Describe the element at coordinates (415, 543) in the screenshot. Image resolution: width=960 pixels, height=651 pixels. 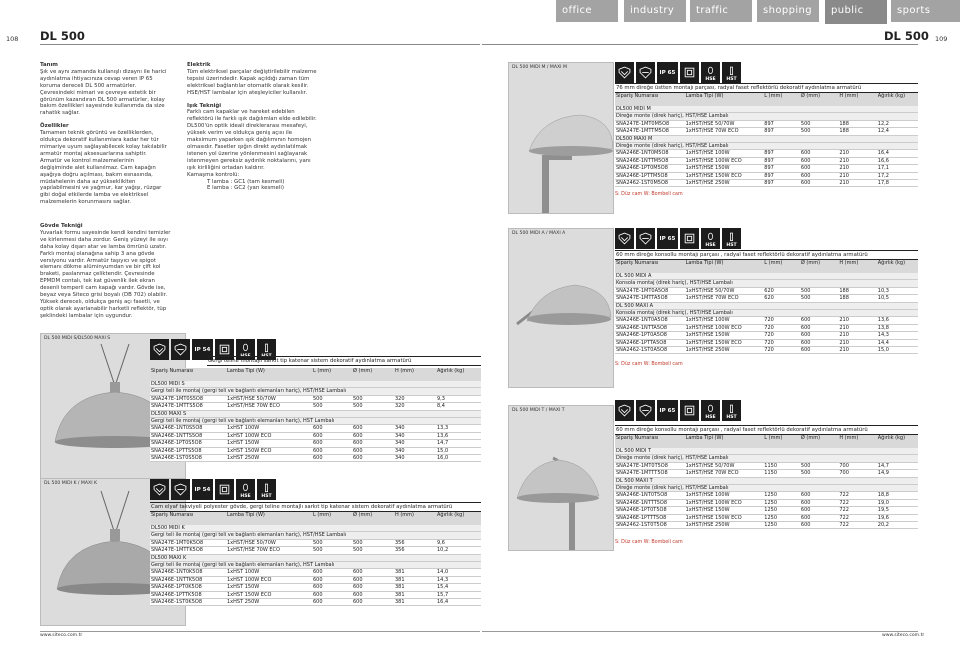
I see `table-cell: 356` at that location.